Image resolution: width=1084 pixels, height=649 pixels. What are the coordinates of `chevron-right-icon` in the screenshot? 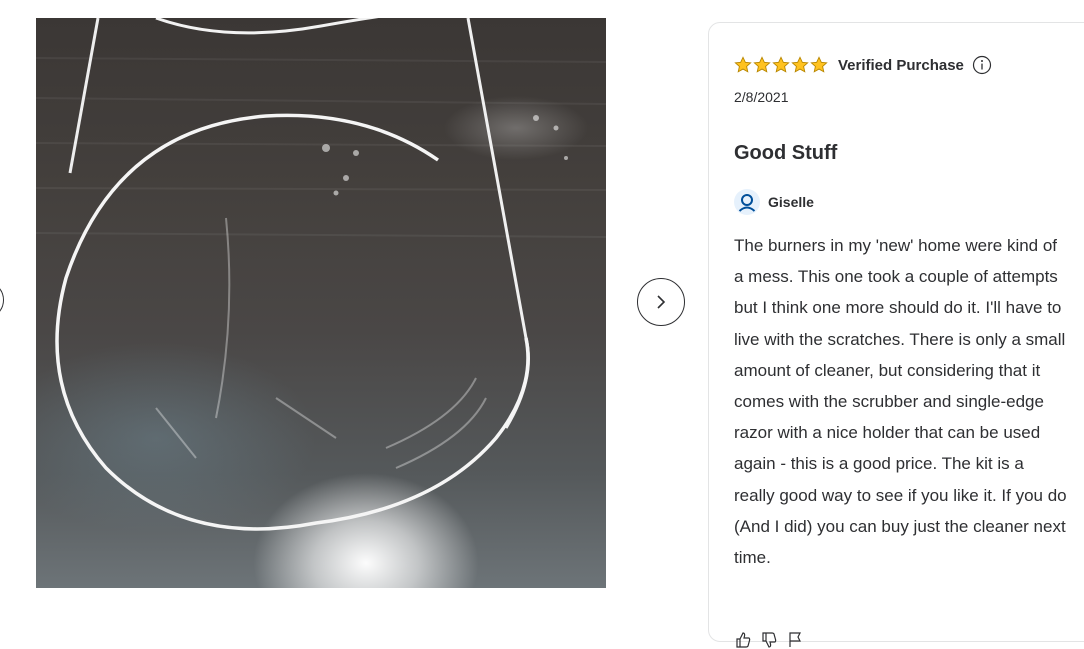 It's located at (661, 302).